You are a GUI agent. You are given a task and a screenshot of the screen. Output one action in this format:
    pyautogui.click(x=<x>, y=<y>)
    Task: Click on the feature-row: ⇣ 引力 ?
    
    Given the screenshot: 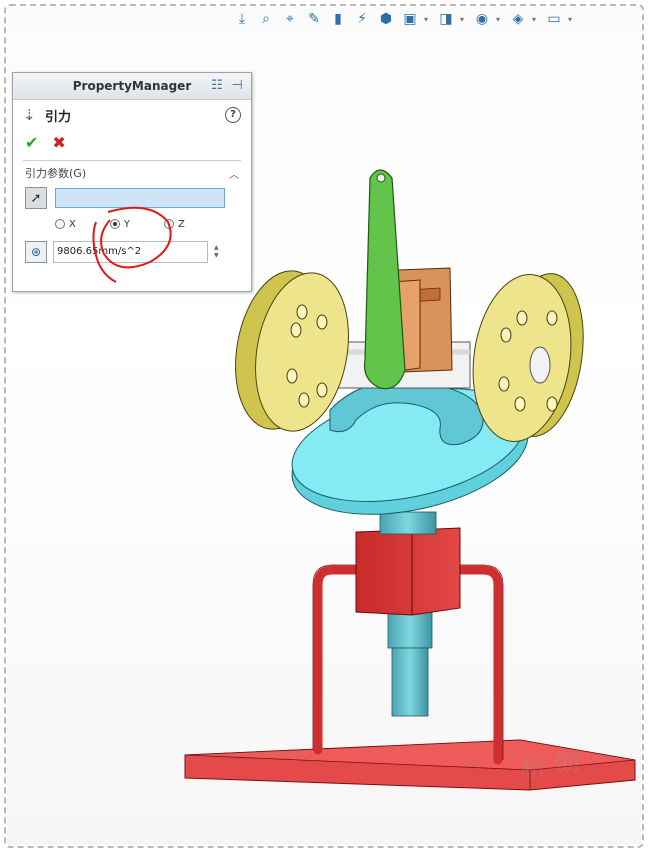 What is the action you would take?
    pyautogui.click(x=132, y=115)
    